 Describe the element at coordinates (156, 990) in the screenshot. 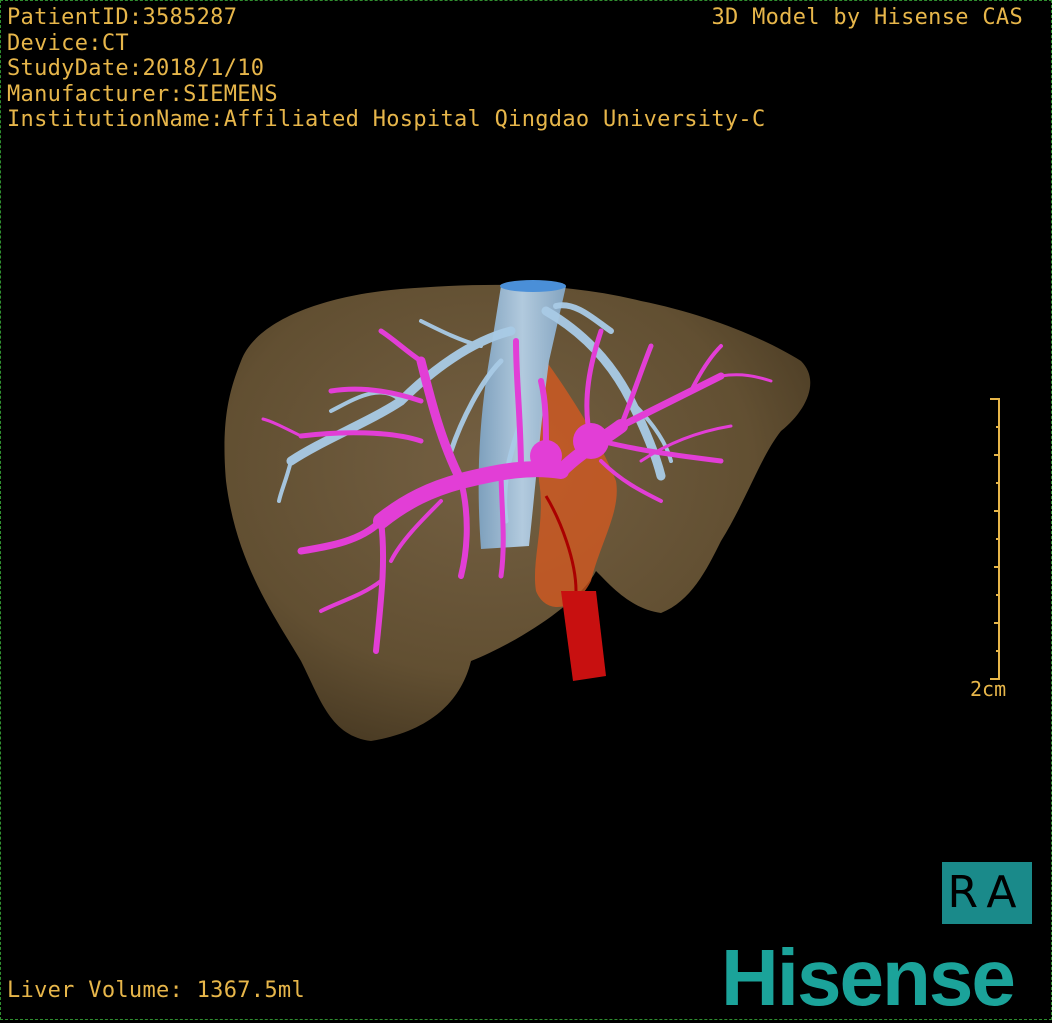

I see `liver-volume-readout: Liver Volume: 1367.5ml` at that location.